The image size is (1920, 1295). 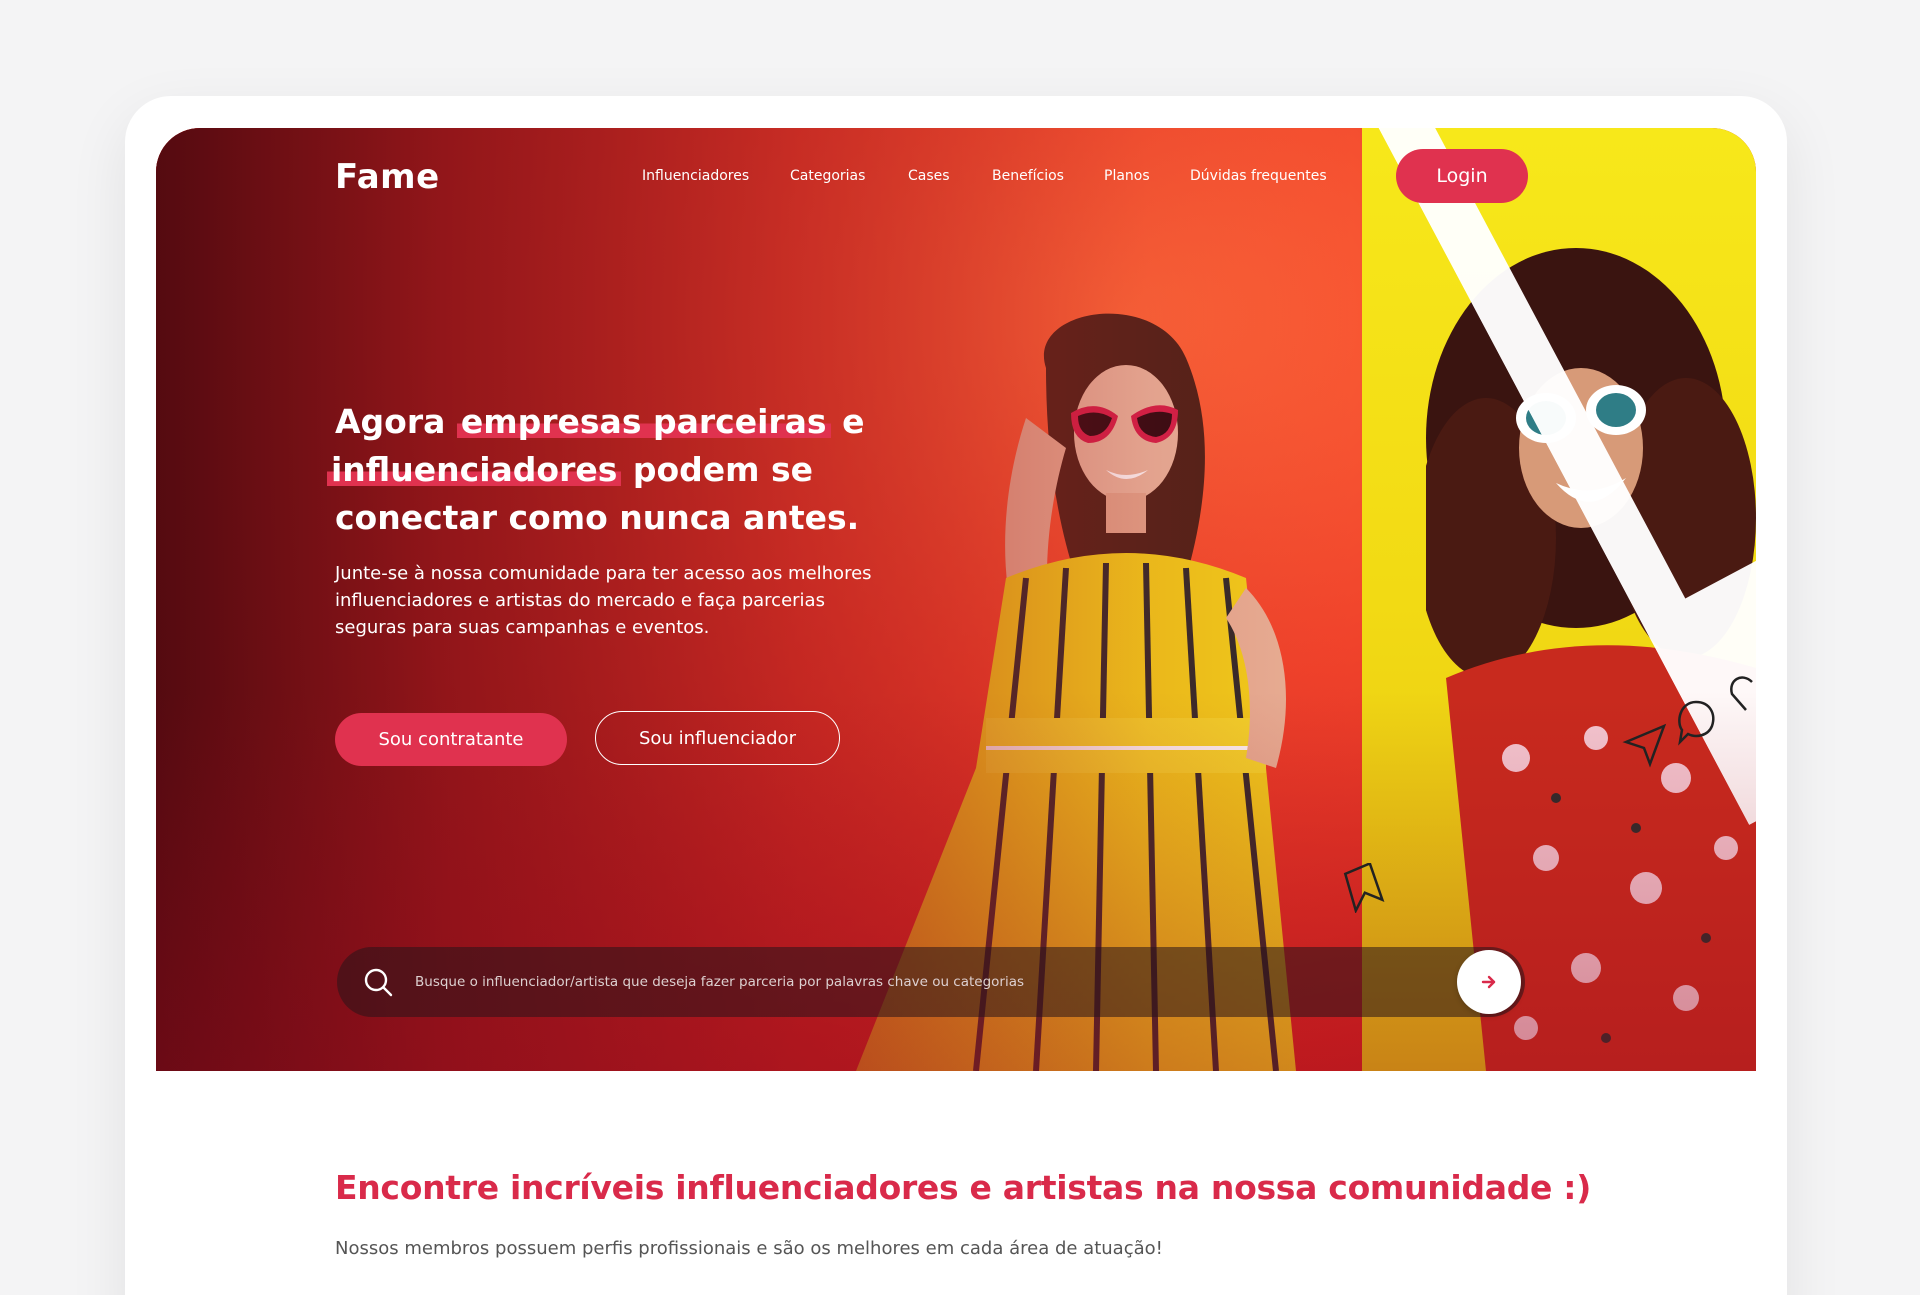 I want to click on nav-item-cases: Cases, so click(x=929, y=176).